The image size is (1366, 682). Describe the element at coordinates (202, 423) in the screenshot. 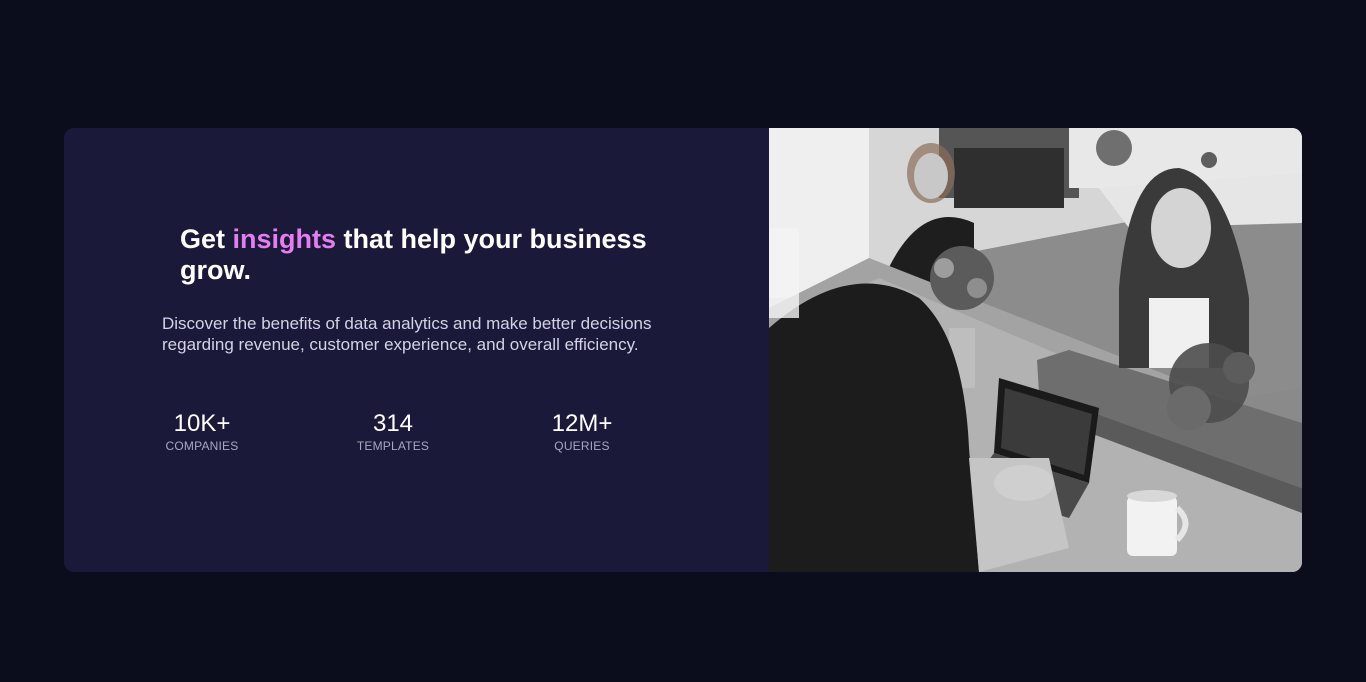

I see `stat-value: 10K+` at that location.